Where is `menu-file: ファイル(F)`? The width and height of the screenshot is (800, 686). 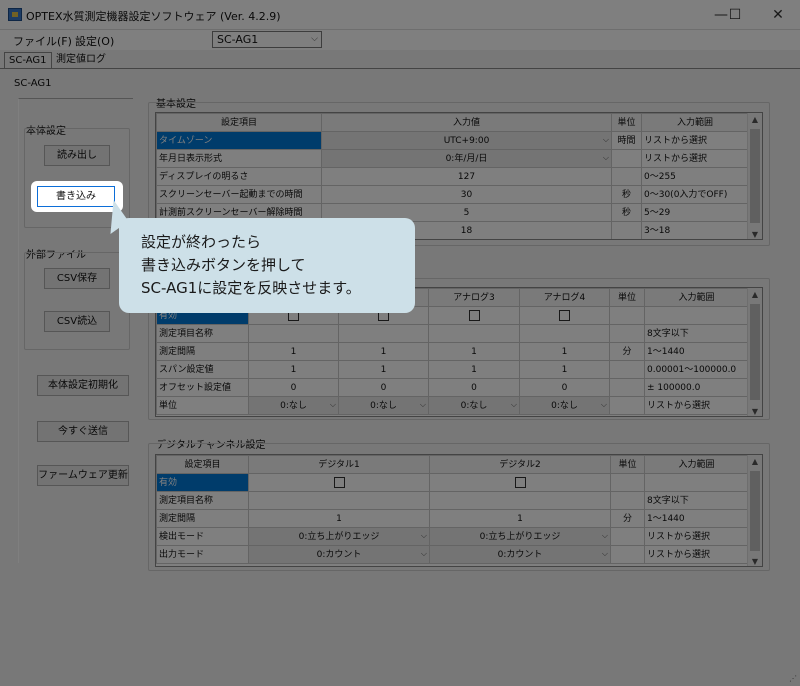
menu-file: ファイル(F) is located at coordinates (42, 41).